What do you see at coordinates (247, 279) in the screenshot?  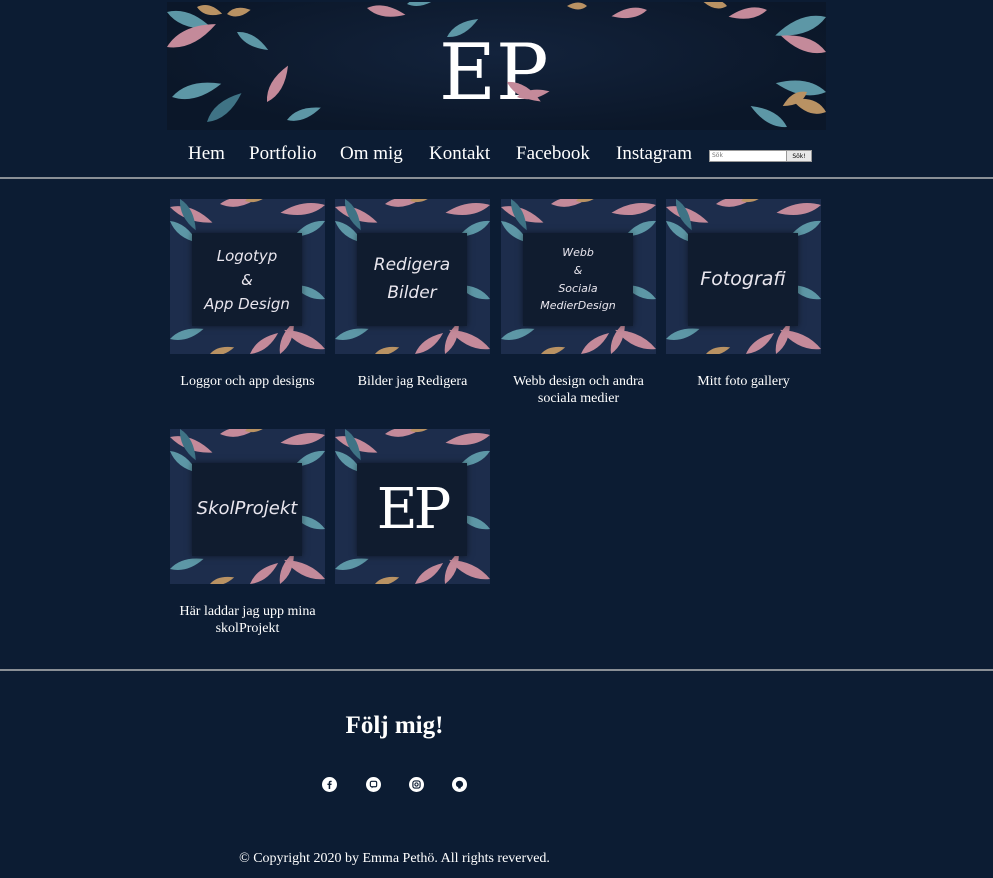 I see `tile-image-text: Logotyp & App Design` at bounding box center [247, 279].